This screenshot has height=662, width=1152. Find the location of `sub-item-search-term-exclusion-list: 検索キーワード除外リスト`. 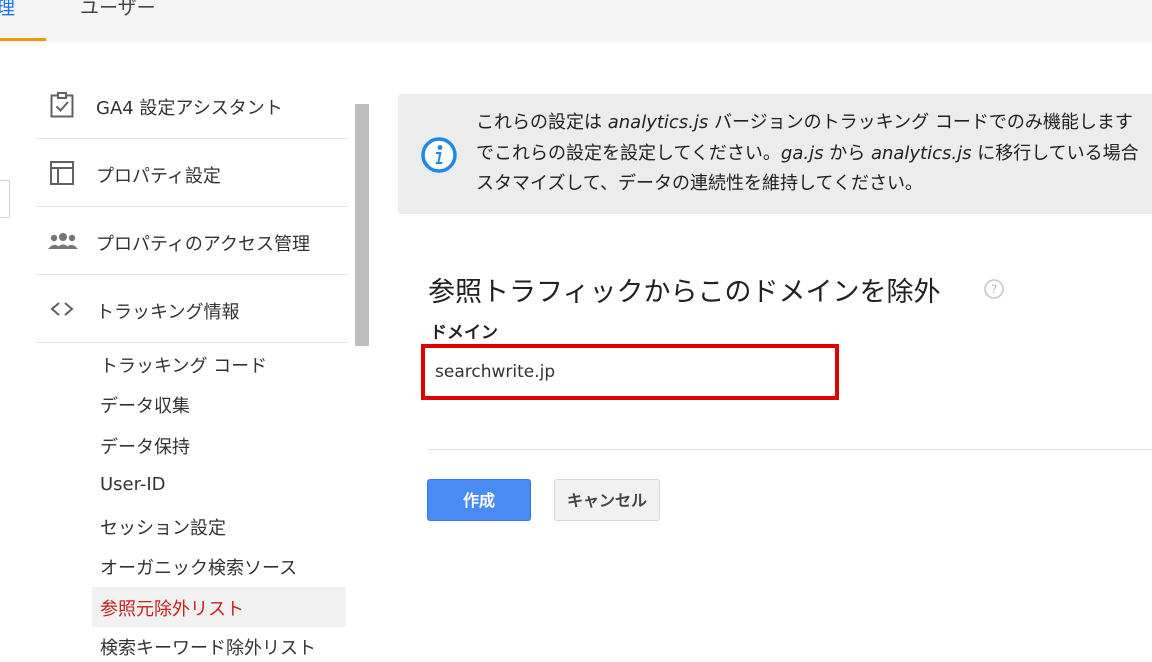

sub-item-search-term-exclusion-list: 検索キーワード除外リスト is located at coordinates (208, 647).